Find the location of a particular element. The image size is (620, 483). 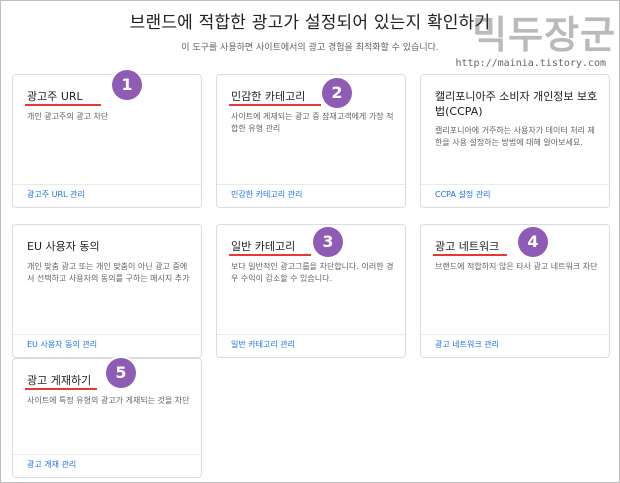

card-description: 개인 광고주의 광고 차단 is located at coordinates (68, 116).